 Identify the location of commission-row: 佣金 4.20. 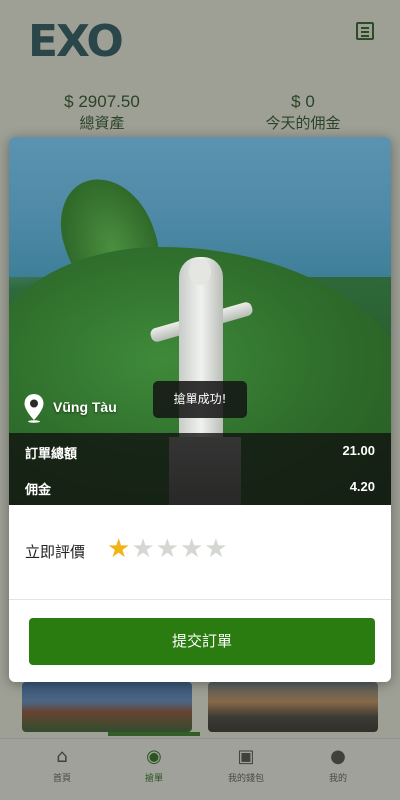
(200, 487).